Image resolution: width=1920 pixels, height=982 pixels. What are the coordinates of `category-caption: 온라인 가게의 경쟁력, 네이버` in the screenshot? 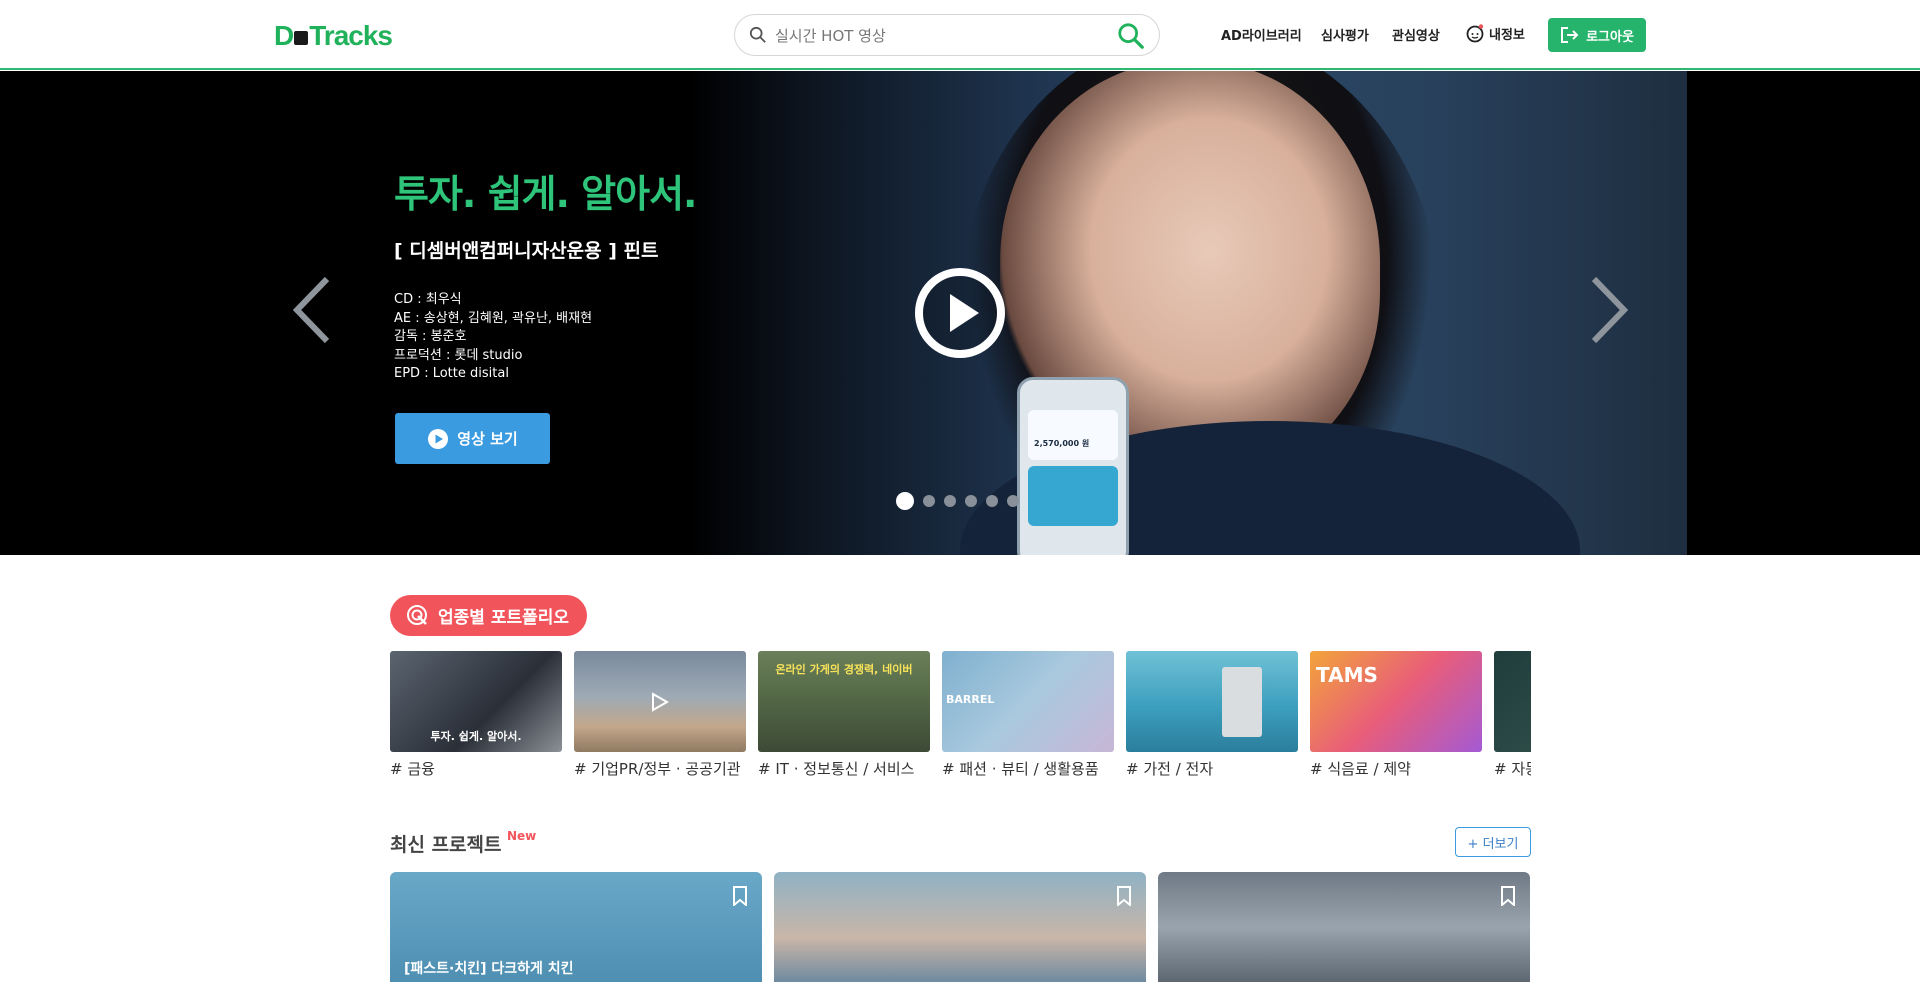 It's located at (844, 669).